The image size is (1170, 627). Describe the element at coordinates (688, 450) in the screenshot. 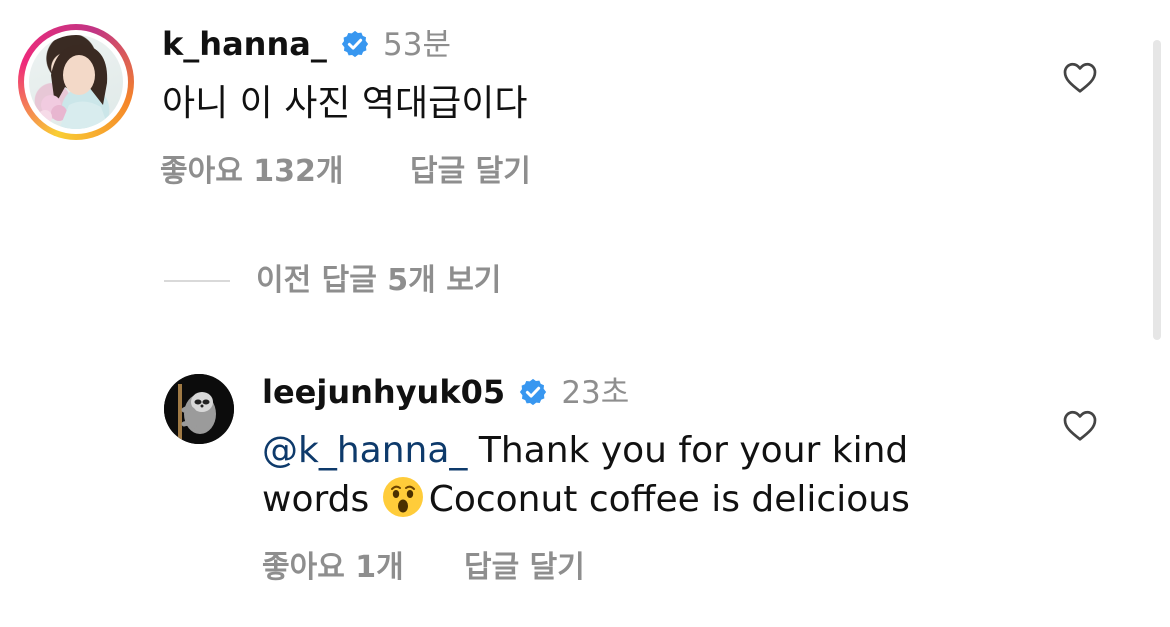

I see `reply-text: Thank you for your kind` at that location.